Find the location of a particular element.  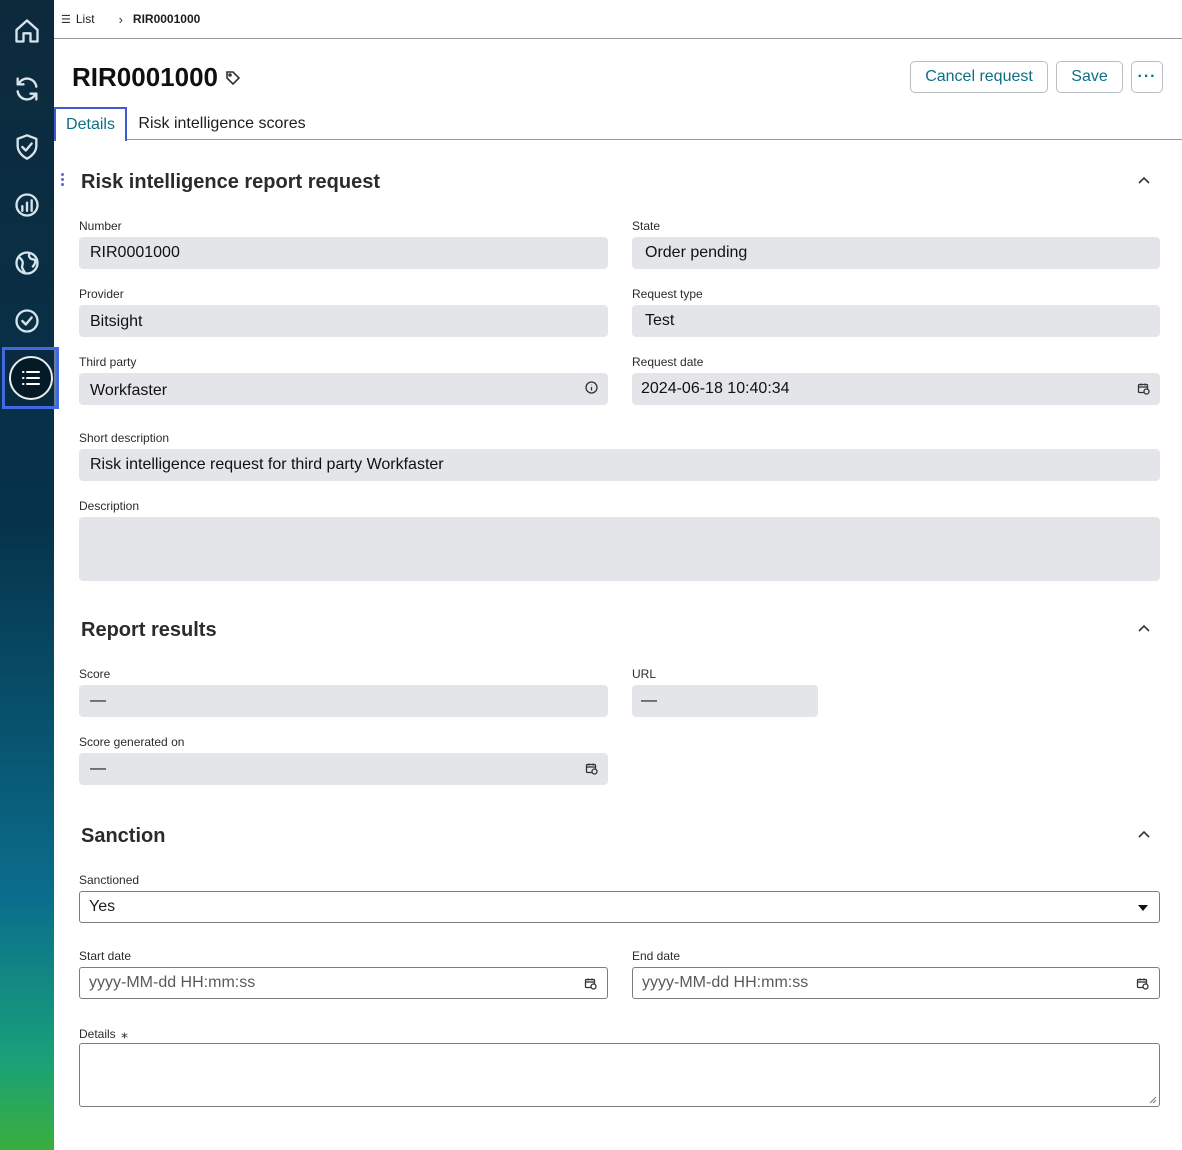

shield-check-icon is located at coordinates (27, 147).